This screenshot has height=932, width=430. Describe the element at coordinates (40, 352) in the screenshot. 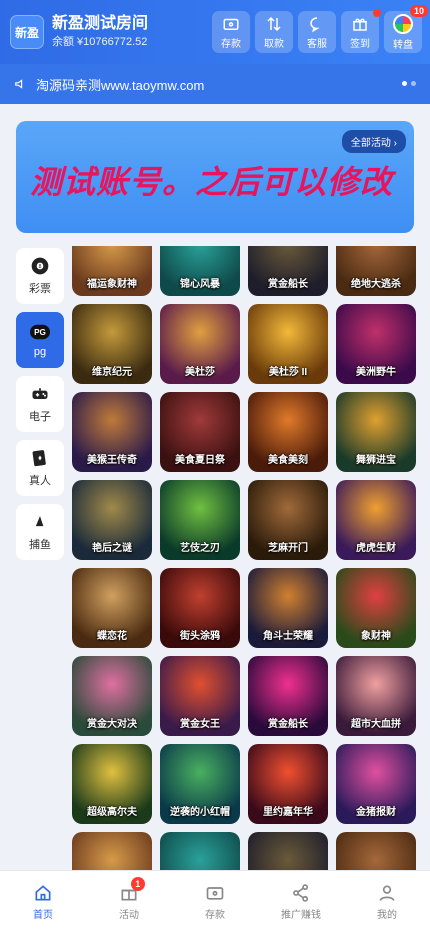

I see `sidebar-item-label: pg` at that location.